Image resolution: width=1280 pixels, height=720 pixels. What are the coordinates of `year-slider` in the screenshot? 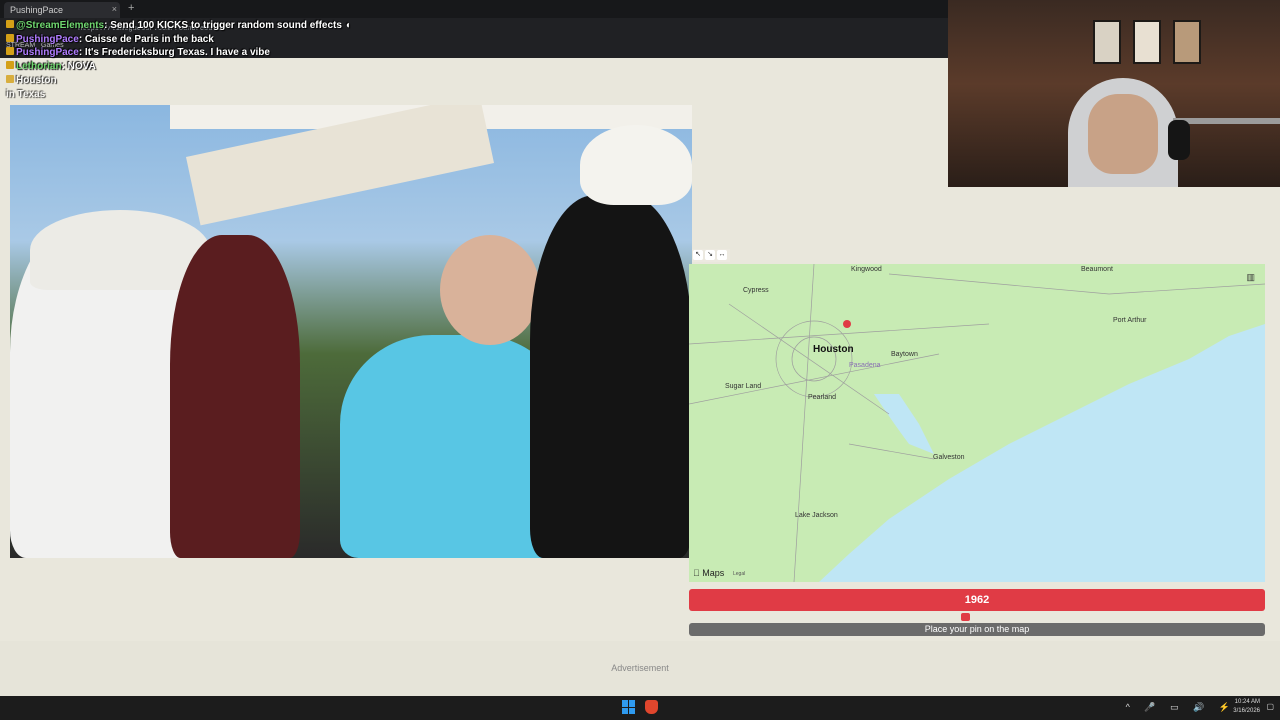 It's located at (977, 617).